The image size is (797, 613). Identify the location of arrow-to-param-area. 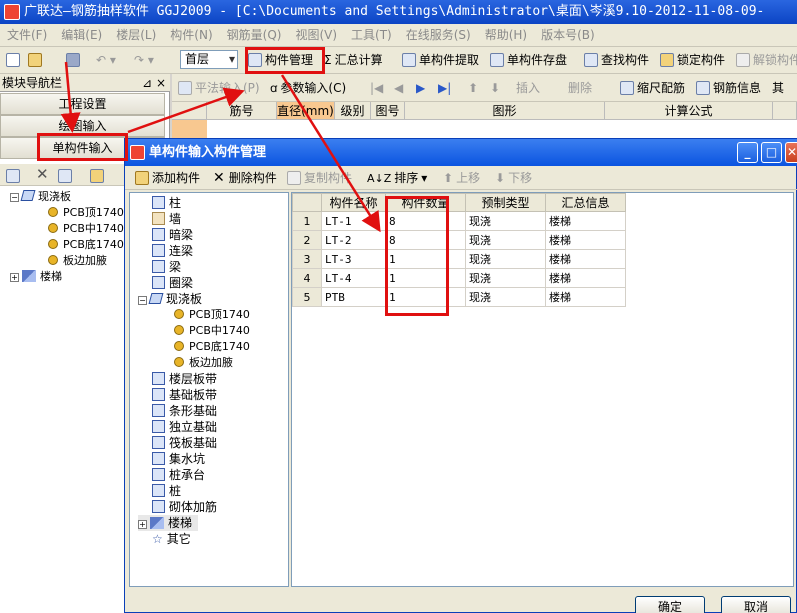
(186, 110).